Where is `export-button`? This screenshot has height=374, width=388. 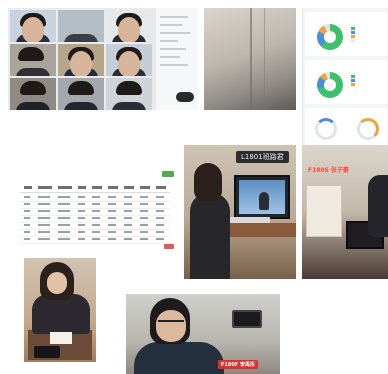 export-button is located at coordinates (168, 174).